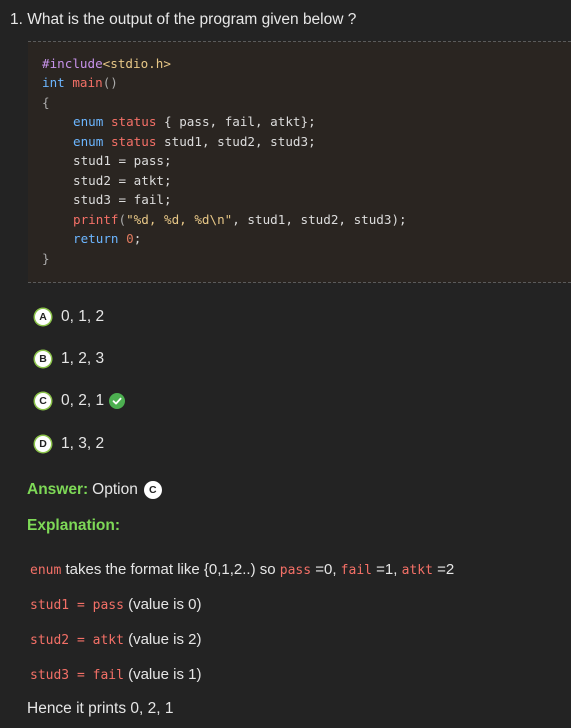 Image resolution: width=571 pixels, height=728 pixels. Describe the element at coordinates (53, 82) in the screenshot. I see `code-type: int` at that location.